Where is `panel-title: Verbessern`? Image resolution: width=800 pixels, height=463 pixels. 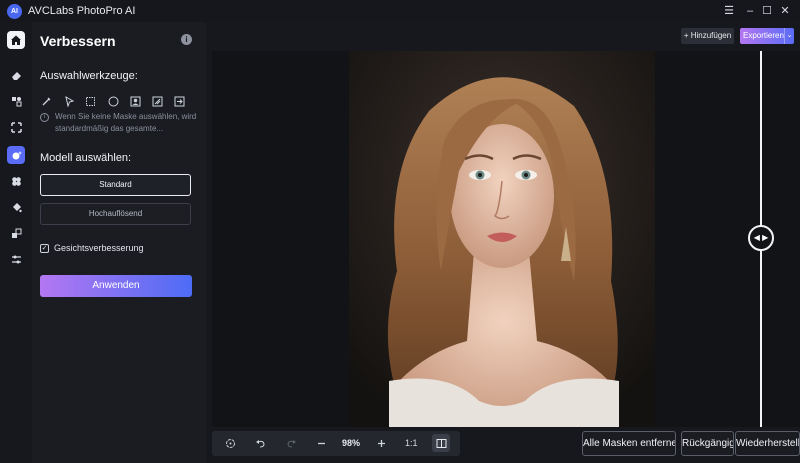
panel-title: Verbessern is located at coordinates (78, 41).